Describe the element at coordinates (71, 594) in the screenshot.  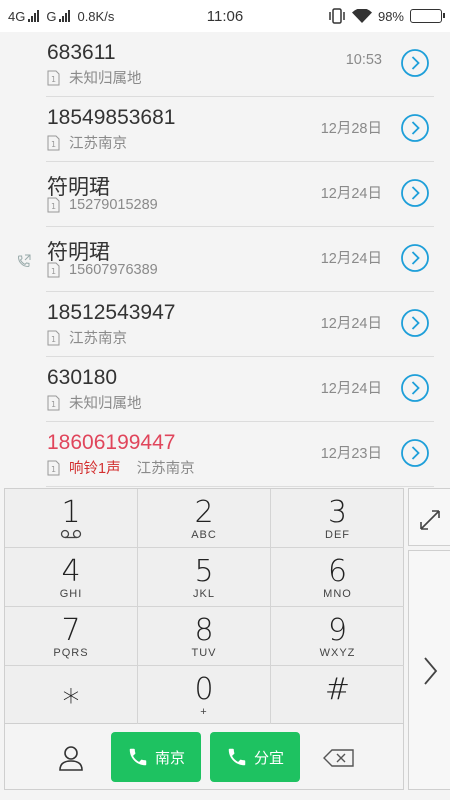
I see `key-letters: GHI` at that location.